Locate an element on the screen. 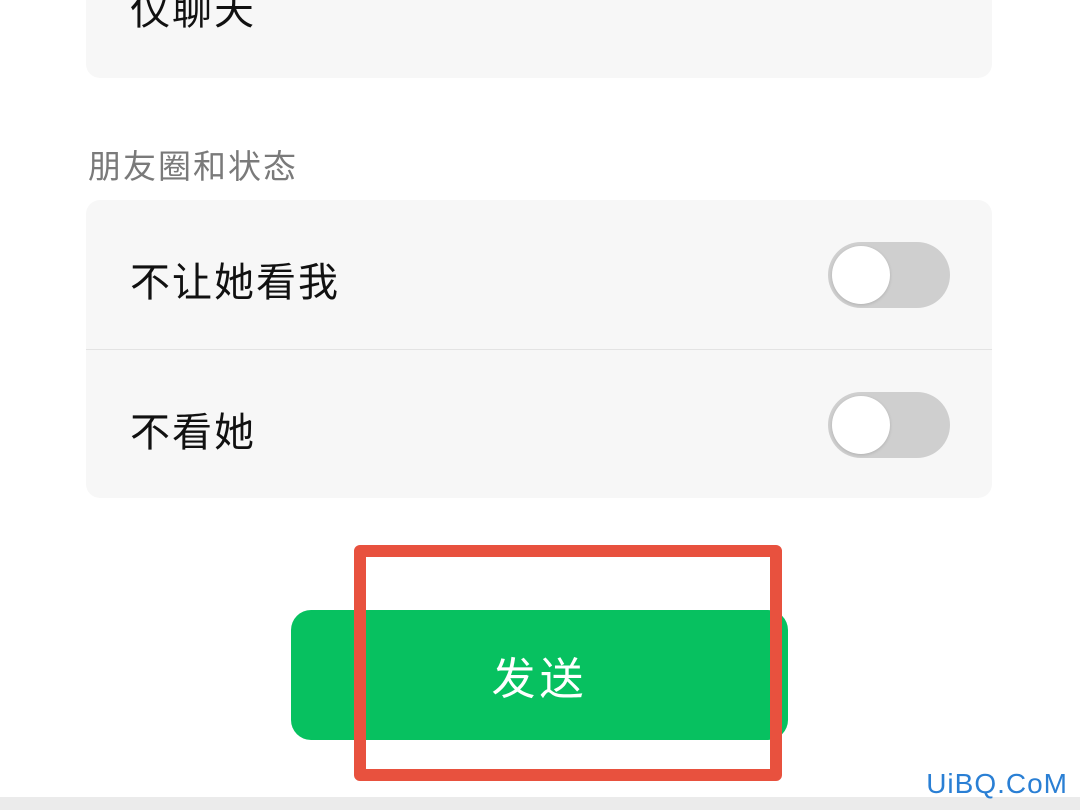  chat-only-label: 仅聊天 is located at coordinates (193, 17).